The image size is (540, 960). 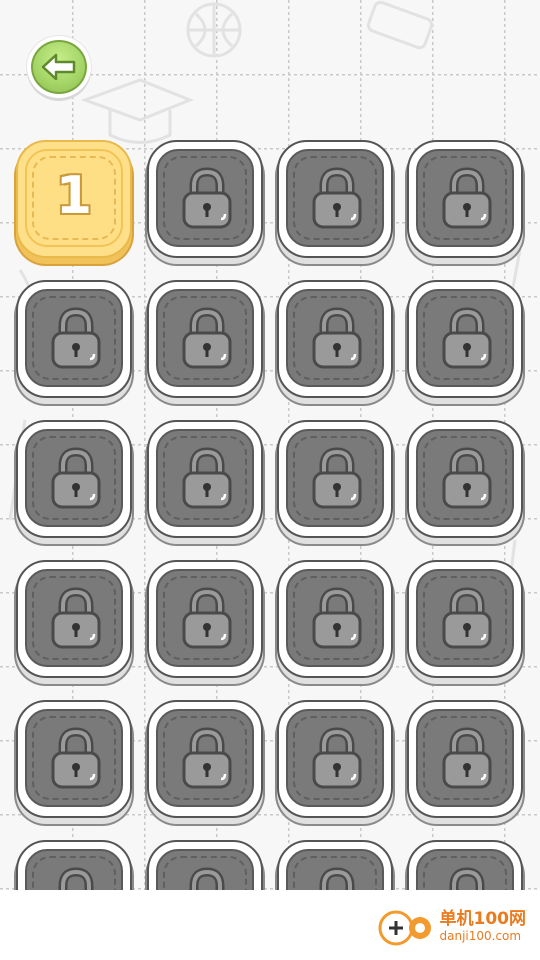 I want to click on watermark-title: 单机100网, so click(x=483, y=919).